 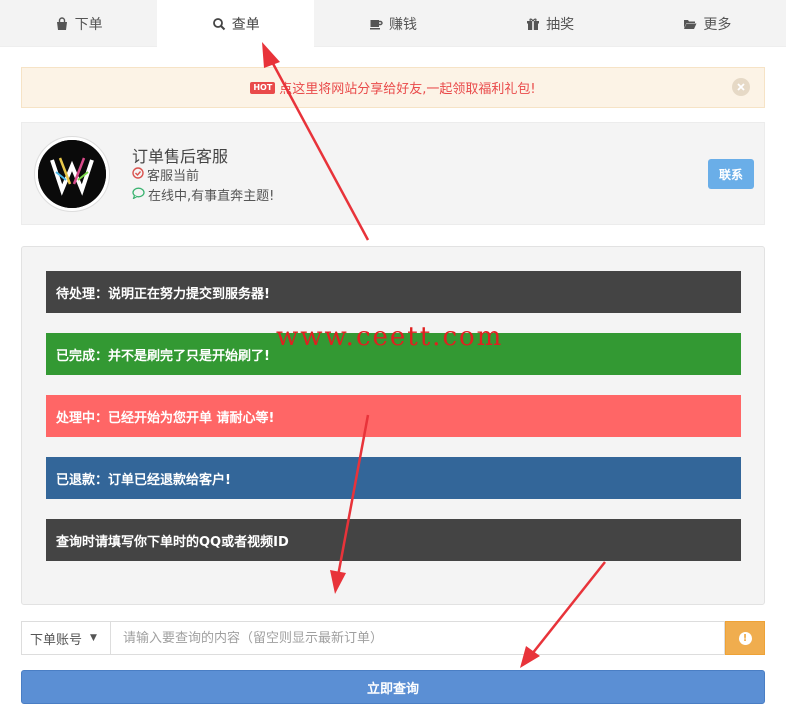 I want to click on check-circle-icon, so click(x=138, y=174).